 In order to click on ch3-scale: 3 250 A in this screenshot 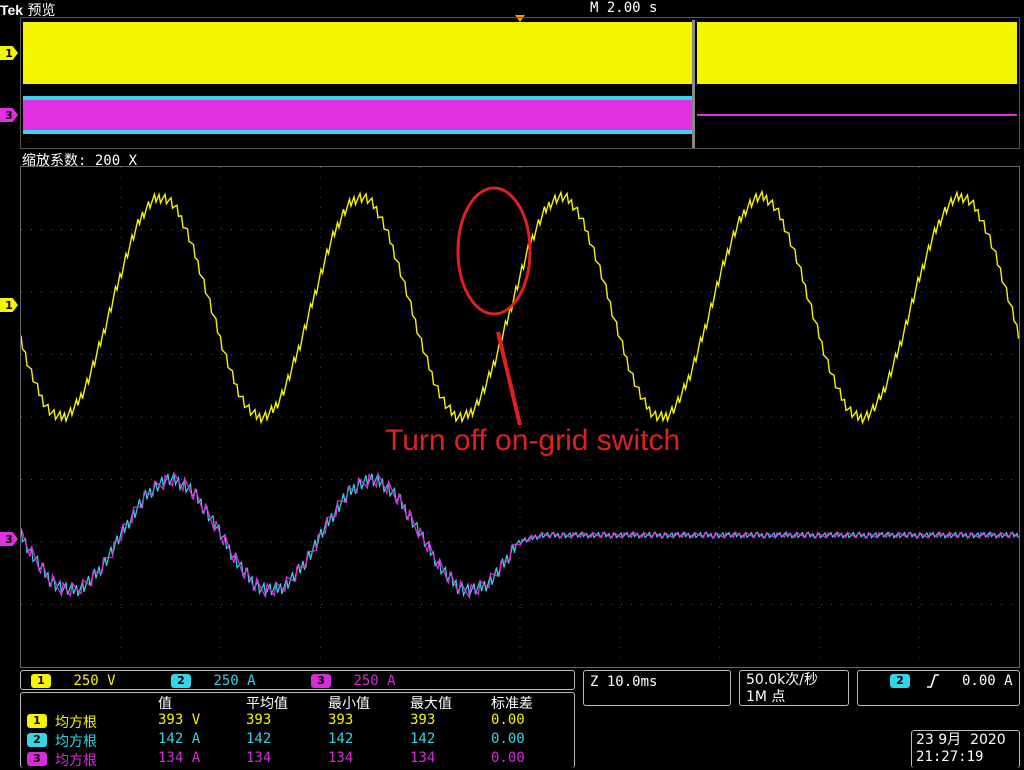, I will do `click(353, 681)`.